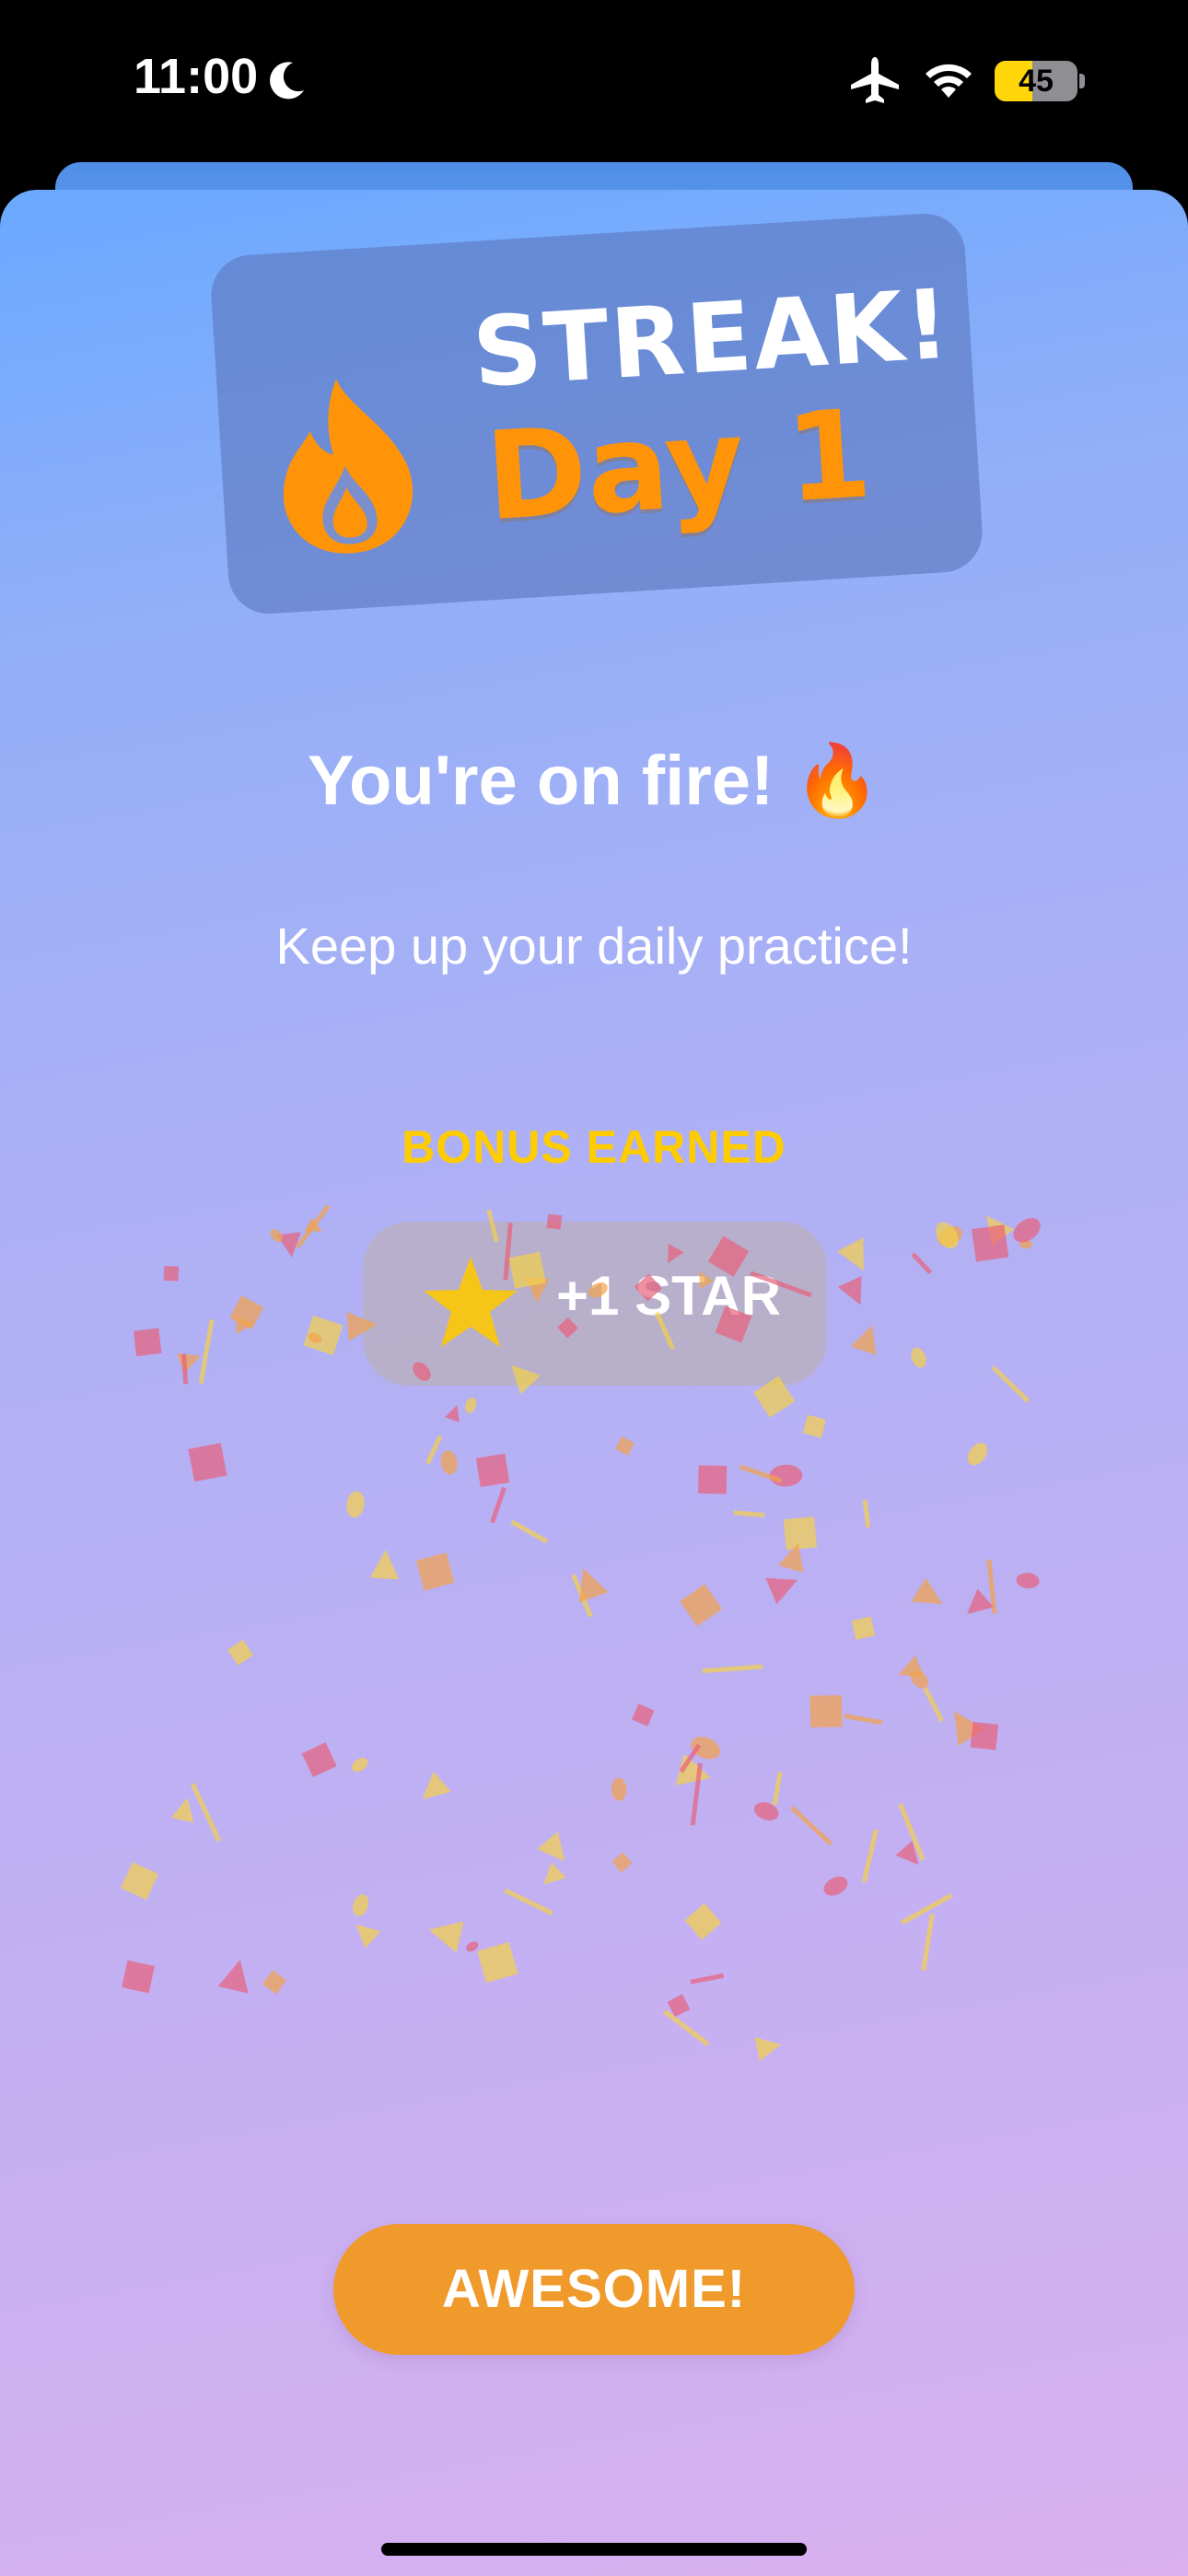 The width and height of the screenshot is (1188, 2576). What do you see at coordinates (875, 80) in the screenshot?
I see `airplane-icon` at bounding box center [875, 80].